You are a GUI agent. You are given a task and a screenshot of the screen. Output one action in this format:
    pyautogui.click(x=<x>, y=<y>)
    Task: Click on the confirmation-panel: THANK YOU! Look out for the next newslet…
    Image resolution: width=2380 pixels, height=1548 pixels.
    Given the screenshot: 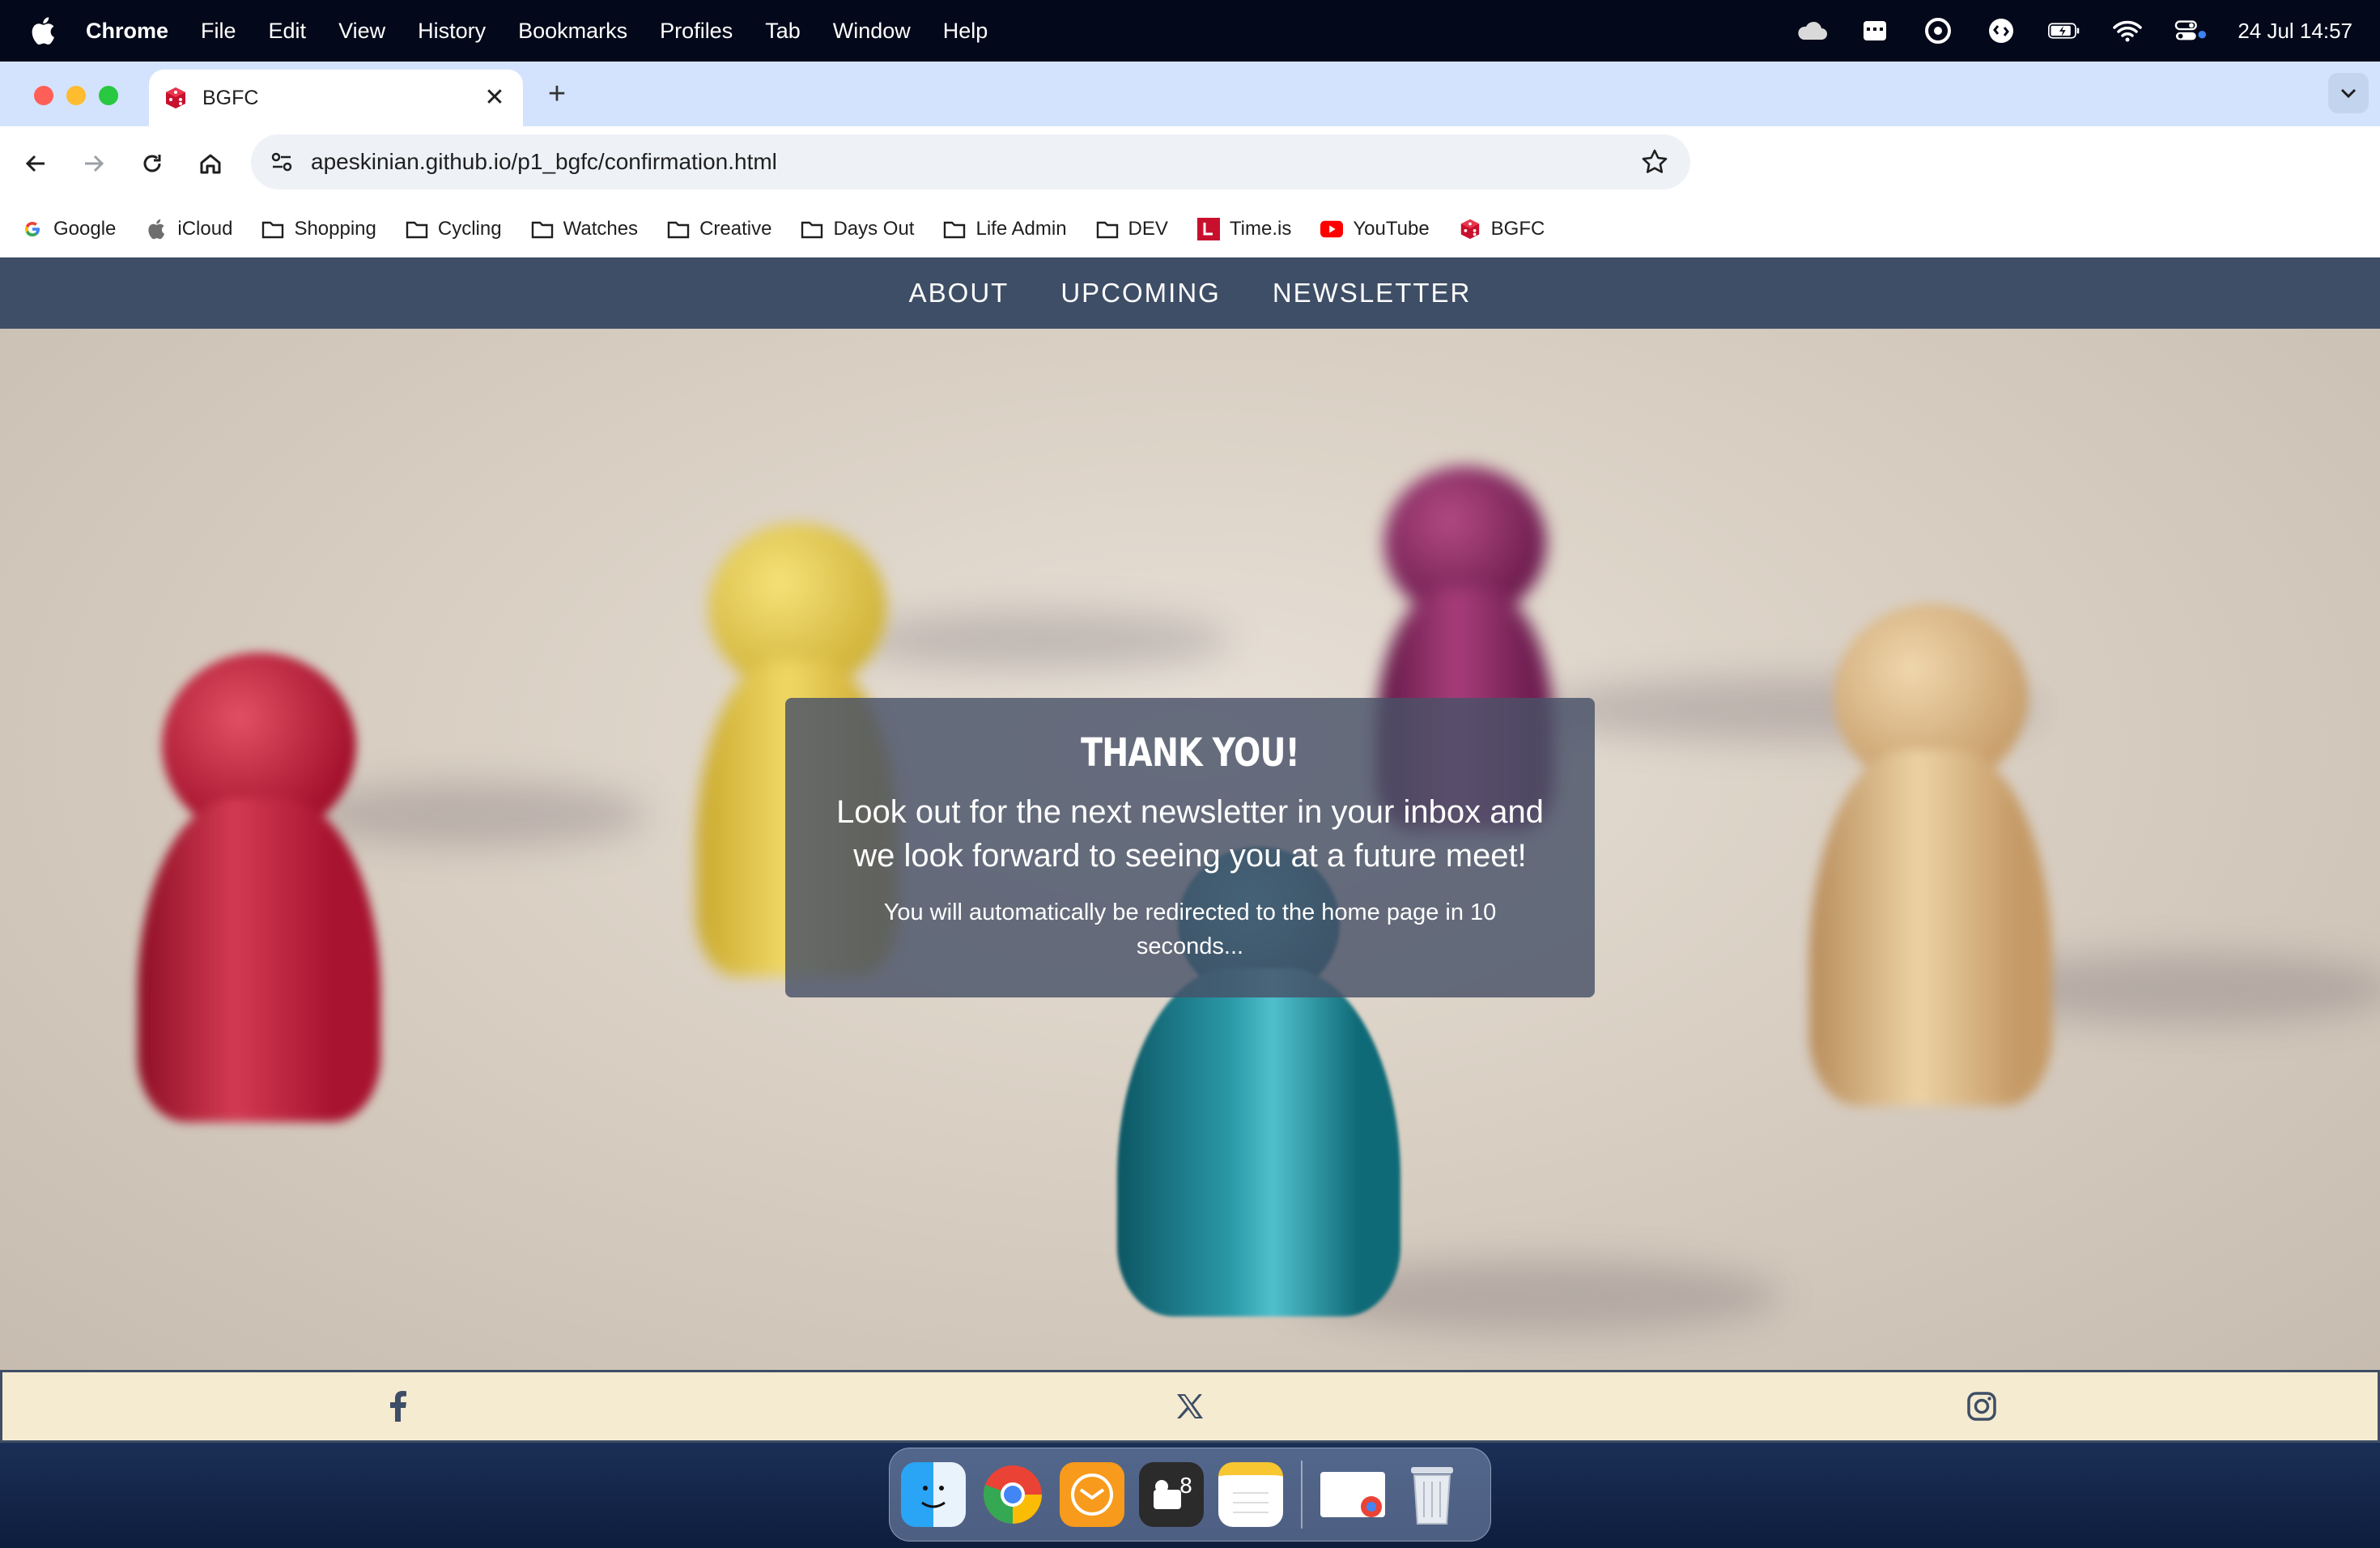 What is the action you would take?
    pyautogui.click(x=1190, y=848)
    